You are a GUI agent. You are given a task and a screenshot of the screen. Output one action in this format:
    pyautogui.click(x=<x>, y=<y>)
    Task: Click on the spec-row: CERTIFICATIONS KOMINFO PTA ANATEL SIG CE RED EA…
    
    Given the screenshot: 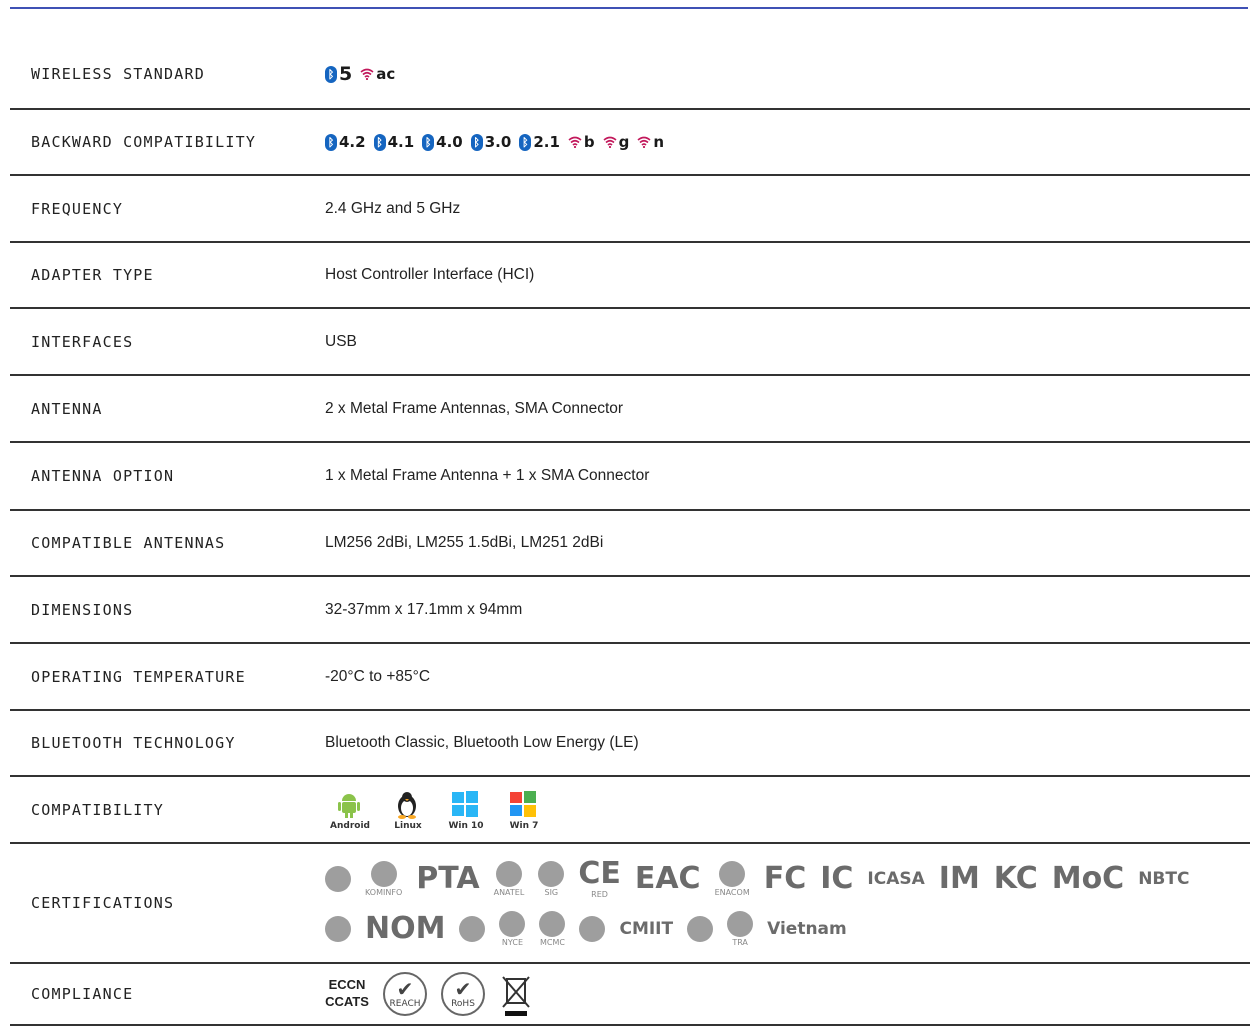 What is the action you would take?
    pyautogui.click(x=630, y=904)
    